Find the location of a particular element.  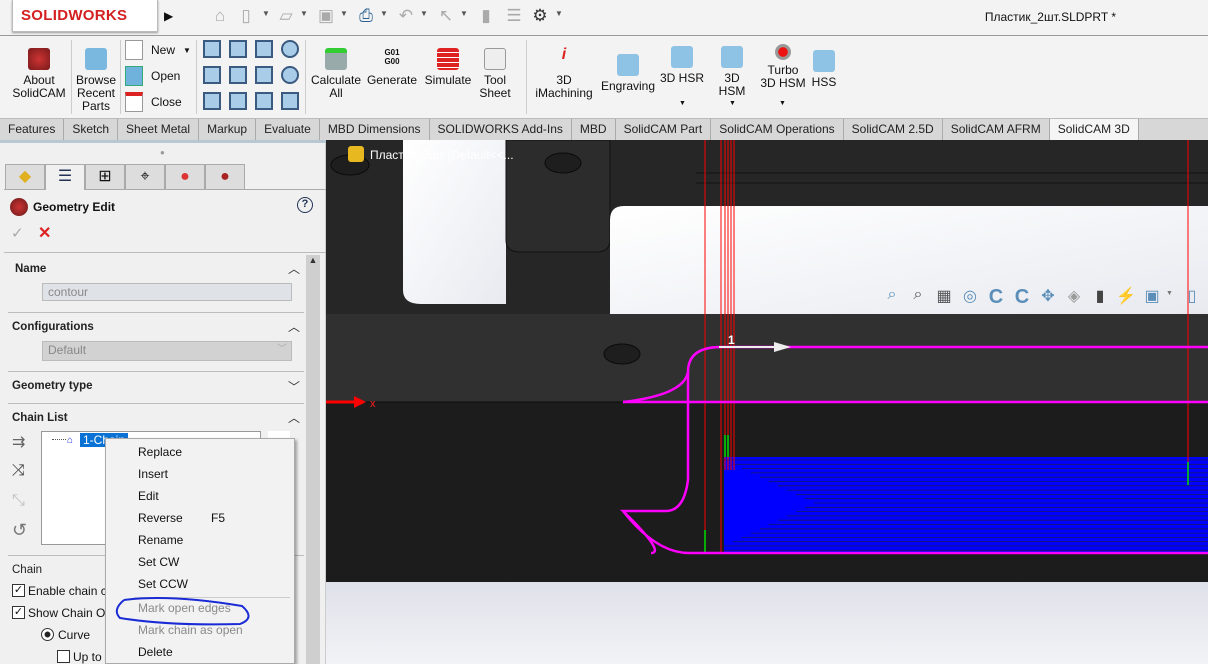

view-dimetric-icon is located at coordinates (264, 75).